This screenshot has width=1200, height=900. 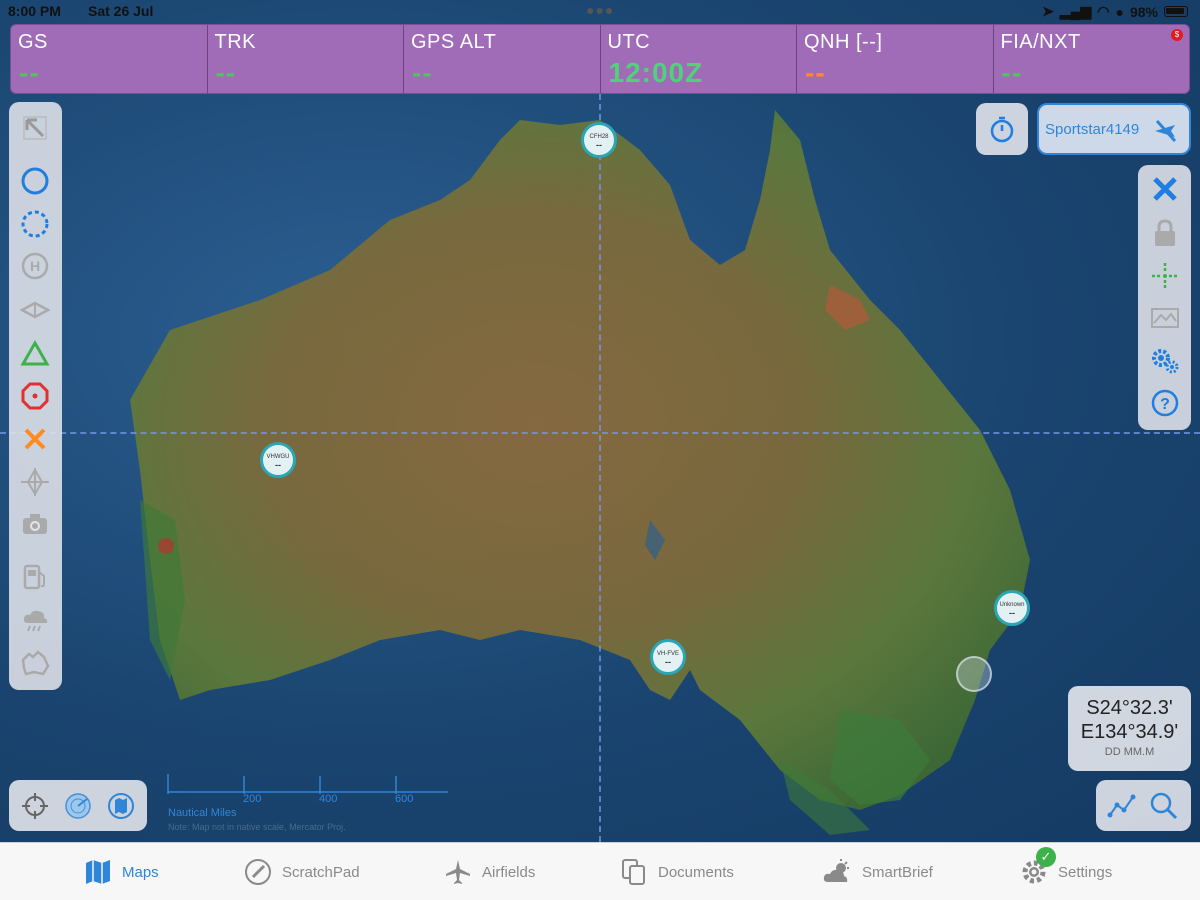 I want to click on traffic-marker-unknown: Unknown --, so click(x=1012, y=608).